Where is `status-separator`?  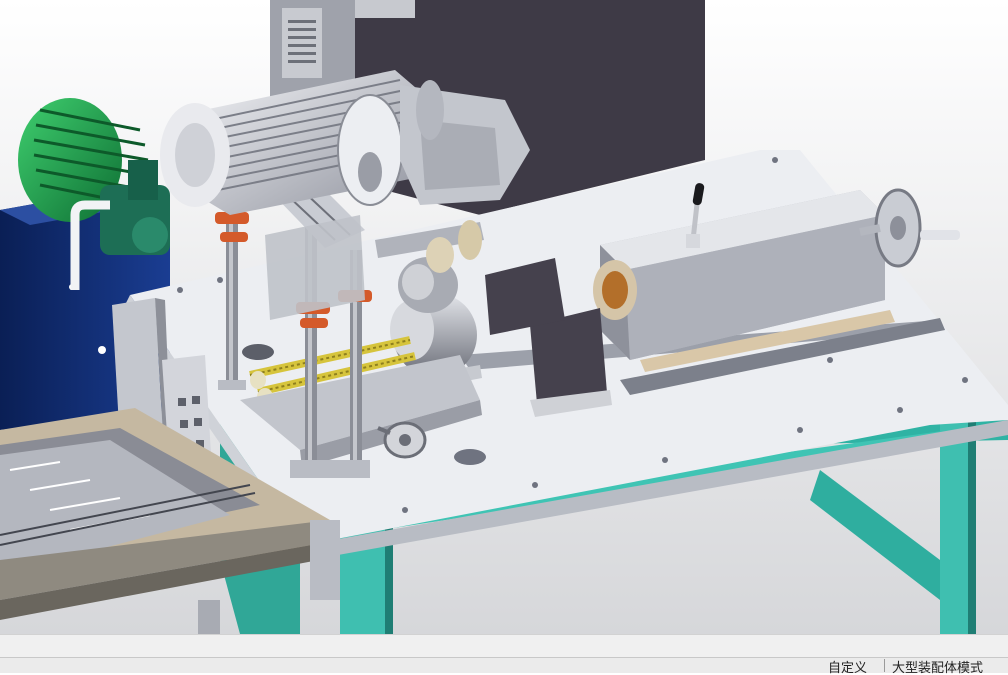 status-separator is located at coordinates (884, 665).